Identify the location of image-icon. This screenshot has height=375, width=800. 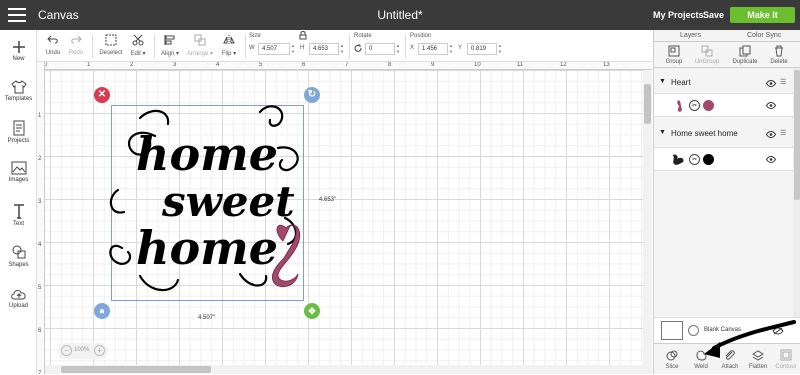
(18, 168).